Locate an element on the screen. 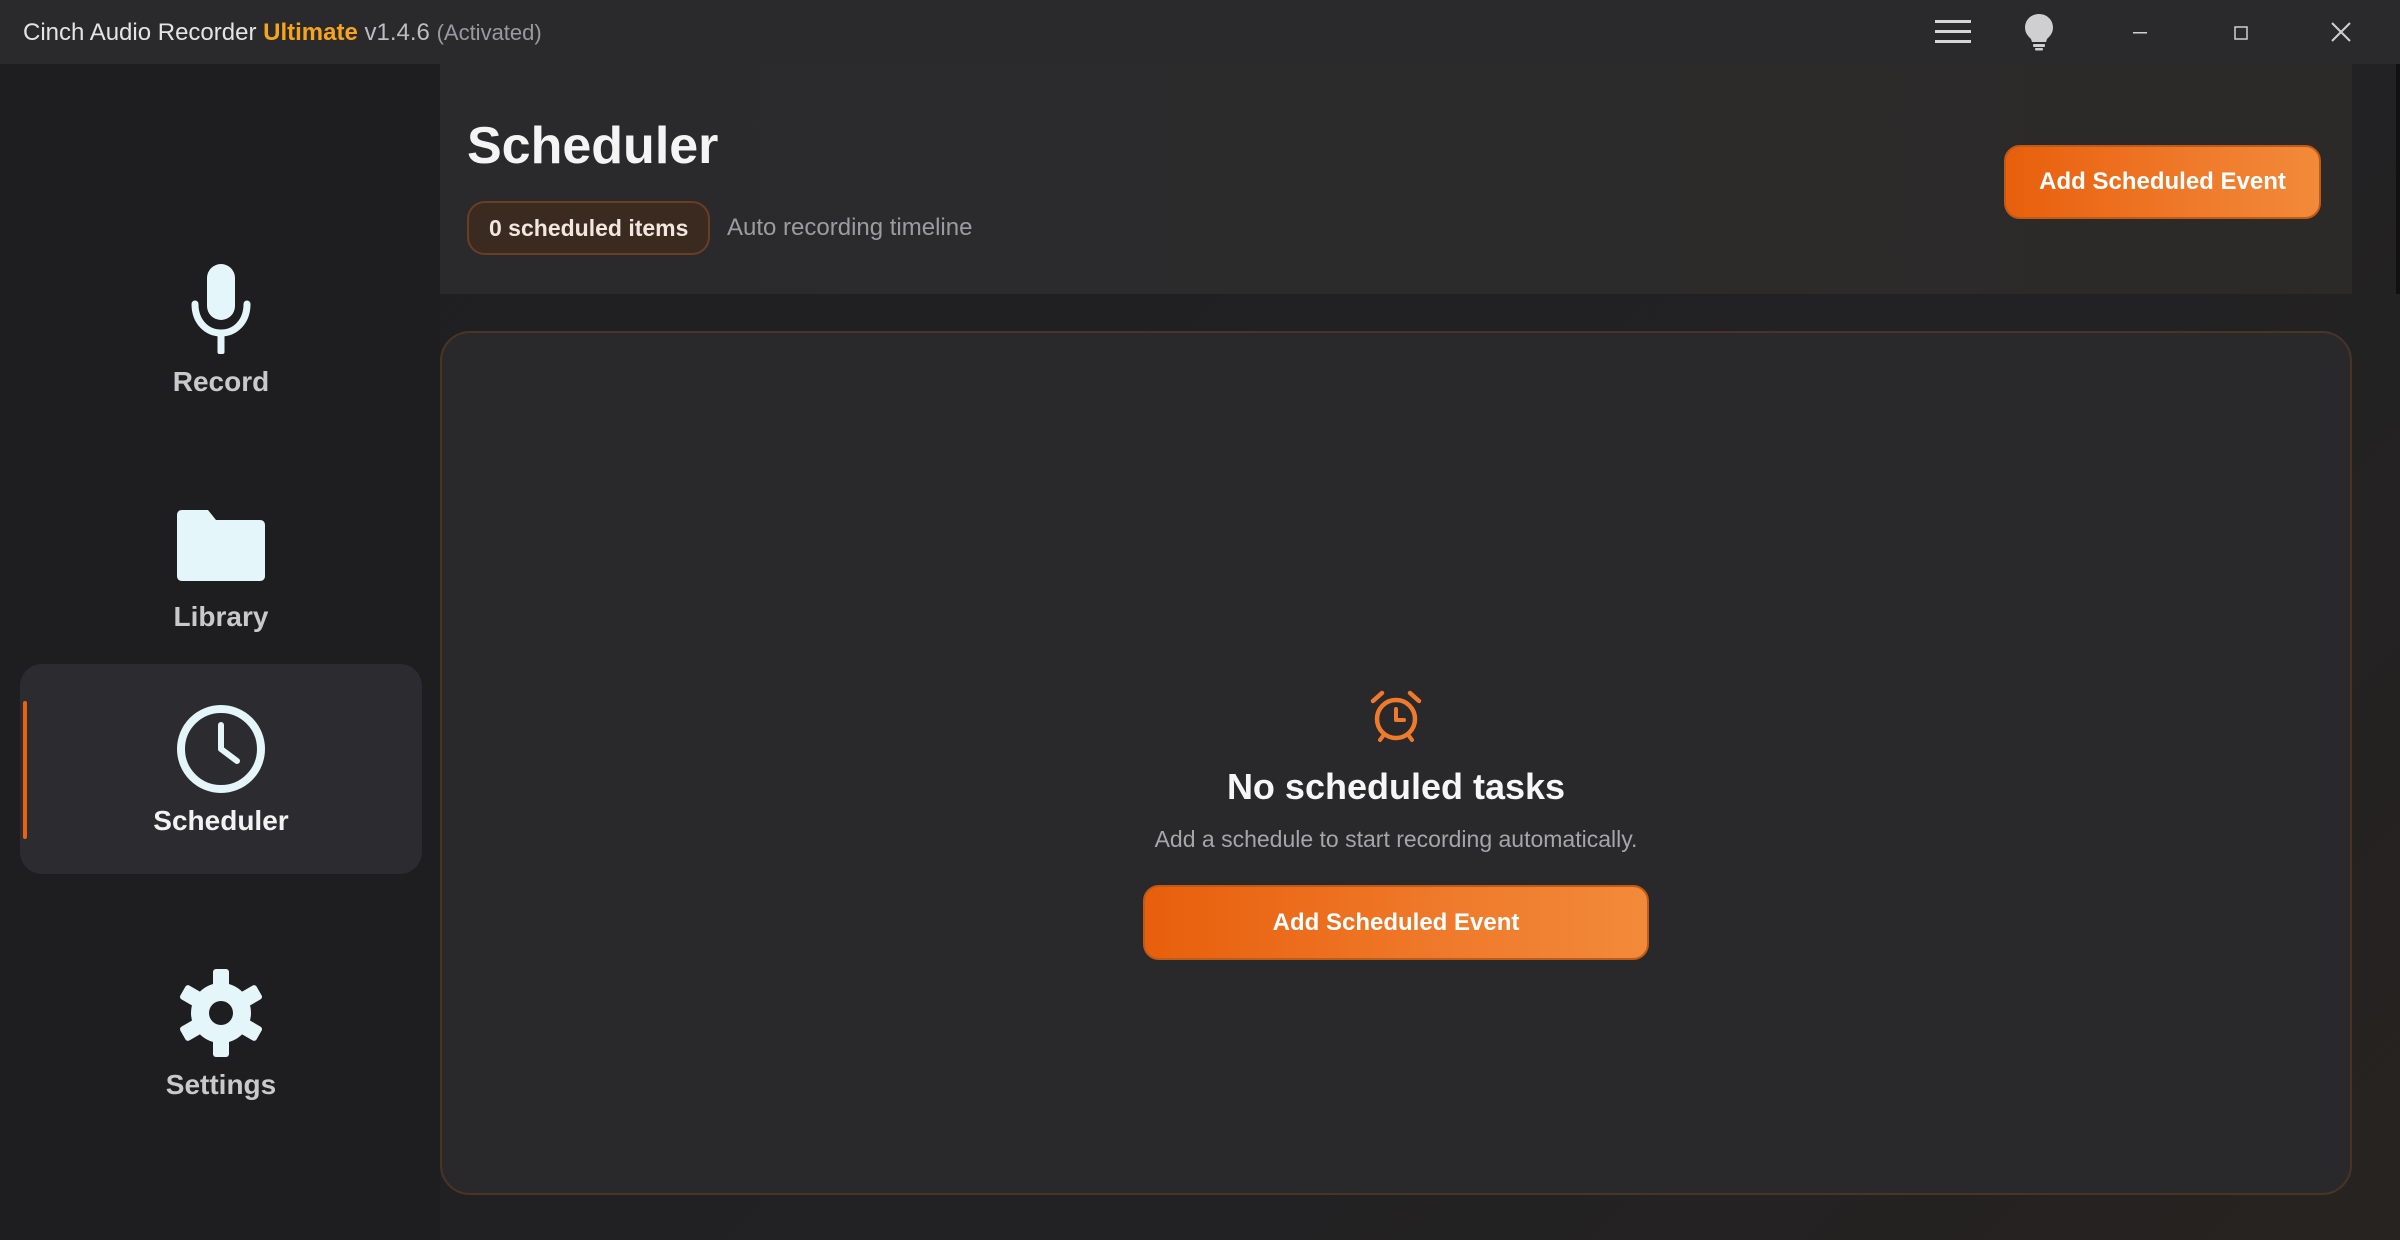 This screenshot has width=2400, height=1240. sidebar-item-scheduler: Scheduler is located at coordinates (221, 769).